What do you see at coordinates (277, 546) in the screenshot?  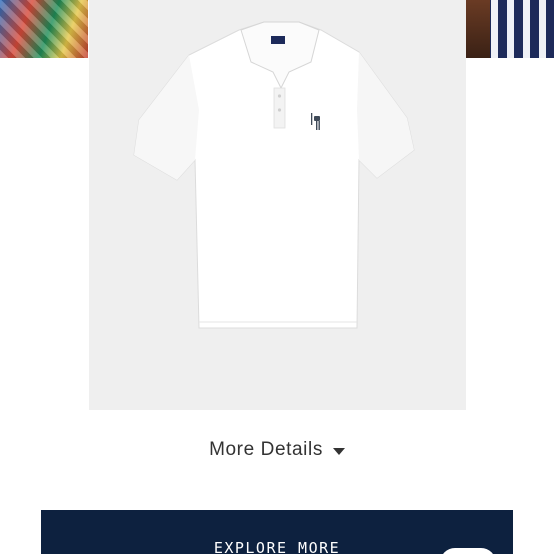 I see `explore-more-label: EXPLORE MORE` at bounding box center [277, 546].